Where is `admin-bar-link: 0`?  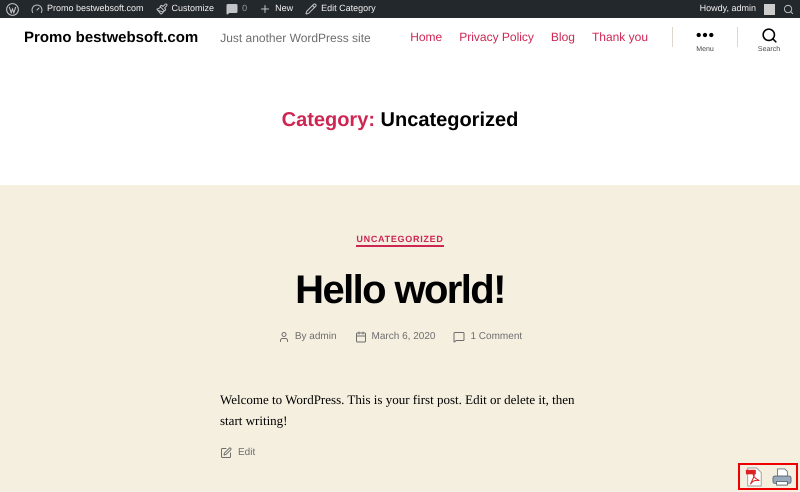
admin-bar-link: 0 is located at coordinates (237, 9).